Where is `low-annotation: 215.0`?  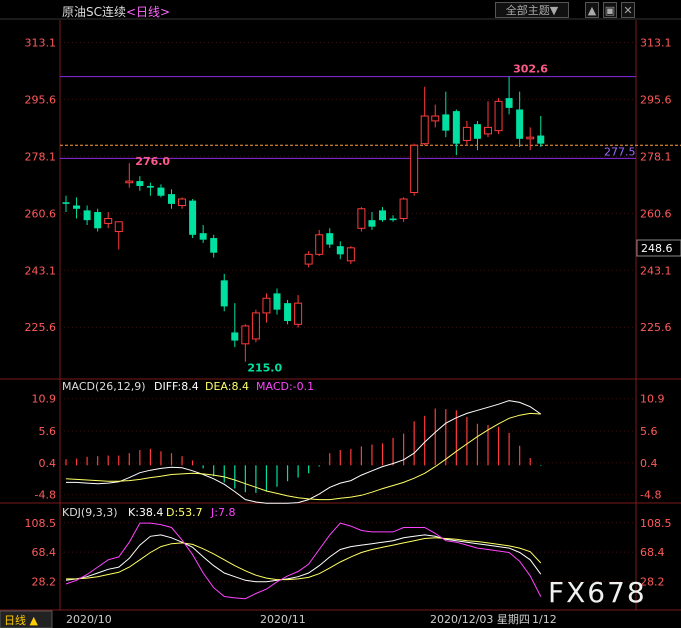 low-annotation: 215.0 is located at coordinates (264, 368).